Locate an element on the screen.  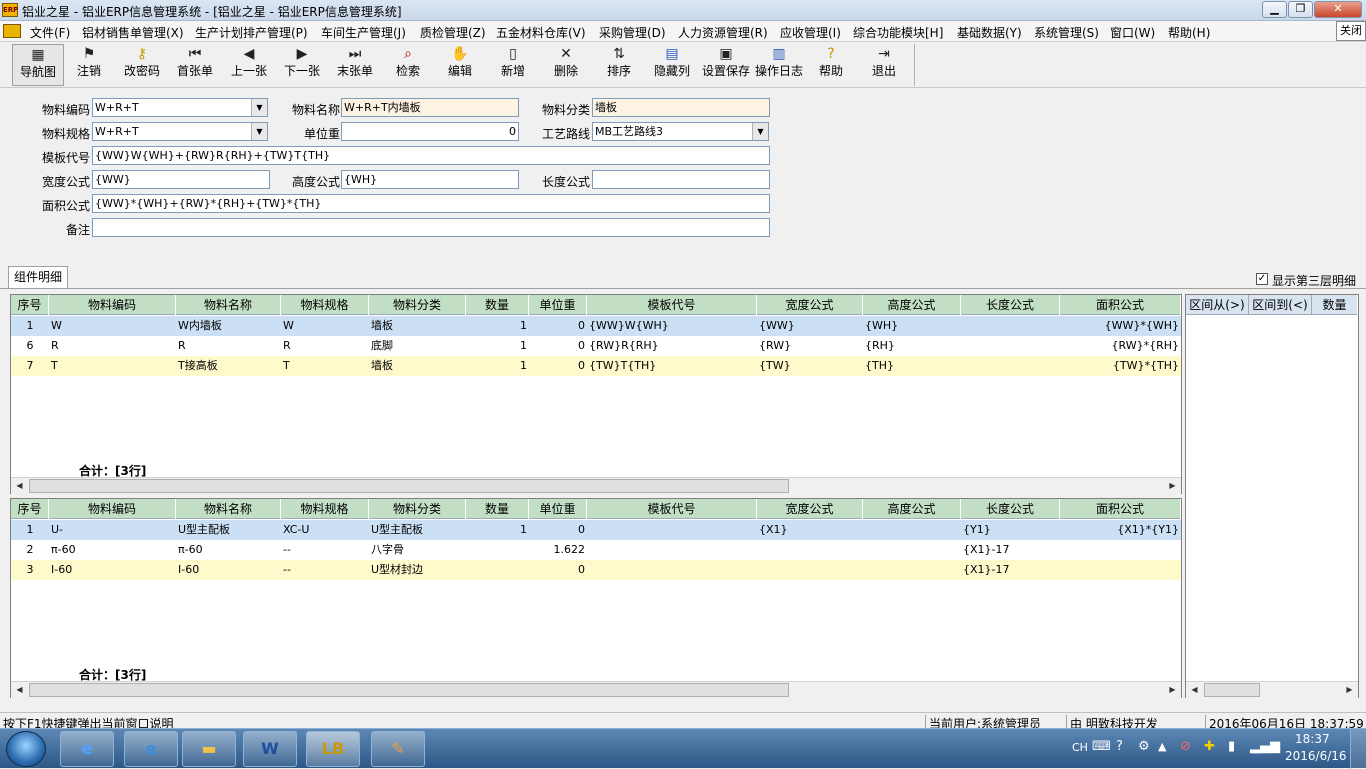
area-formula-field: {WW}*{WH}+{RW}*{RH}+{TW}*{TH} is located at coordinates (431, 203).